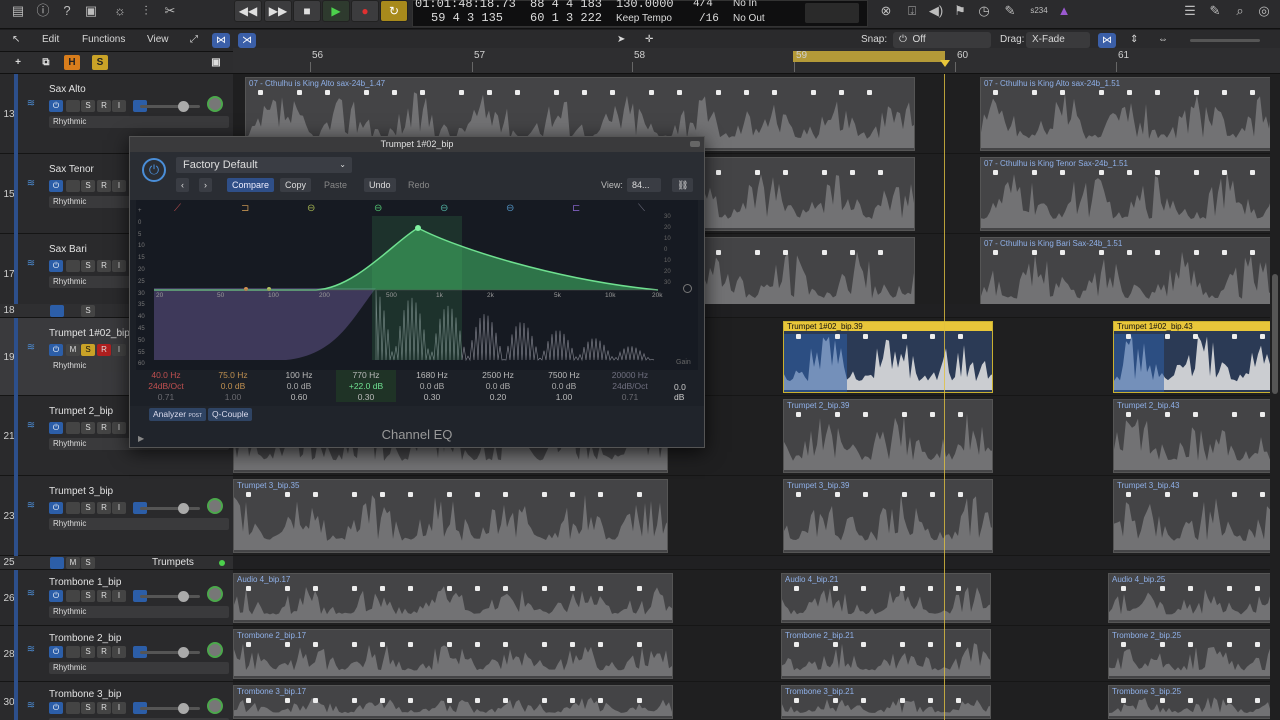  Describe the element at coordinates (1215, 11) in the screenshot. I see `edit-icon: ✎` at that location.